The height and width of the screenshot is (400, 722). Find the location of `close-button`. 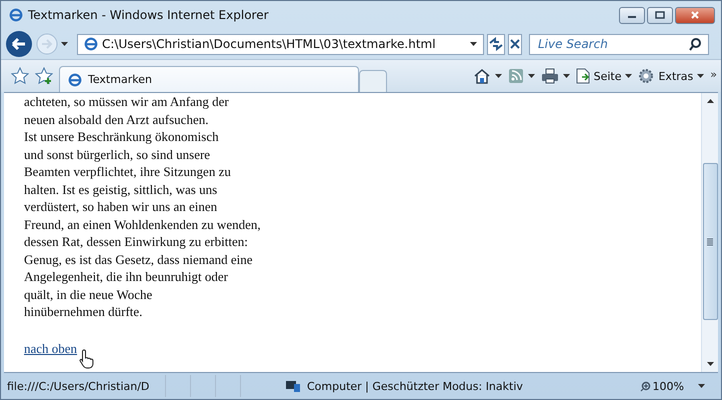

close-button is located at coordinates (695, 15).